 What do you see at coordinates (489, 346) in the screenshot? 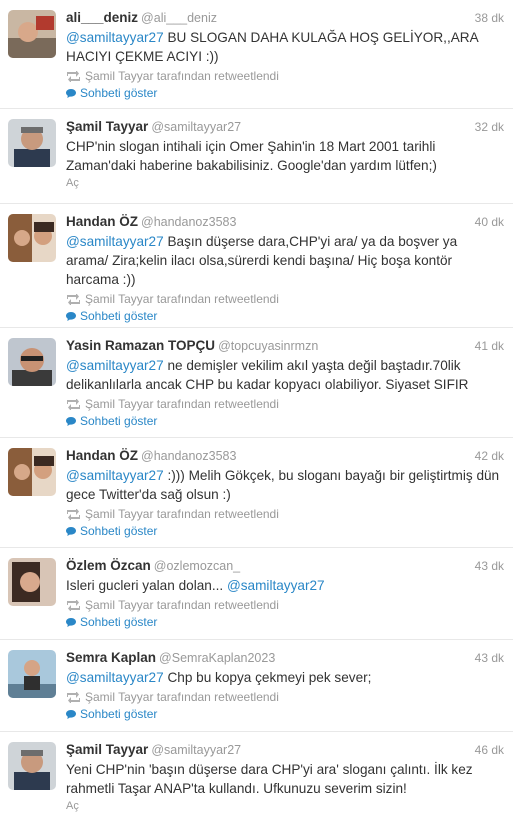
I see `tweet-time: 41 dk` at bounding box center [489, 346].